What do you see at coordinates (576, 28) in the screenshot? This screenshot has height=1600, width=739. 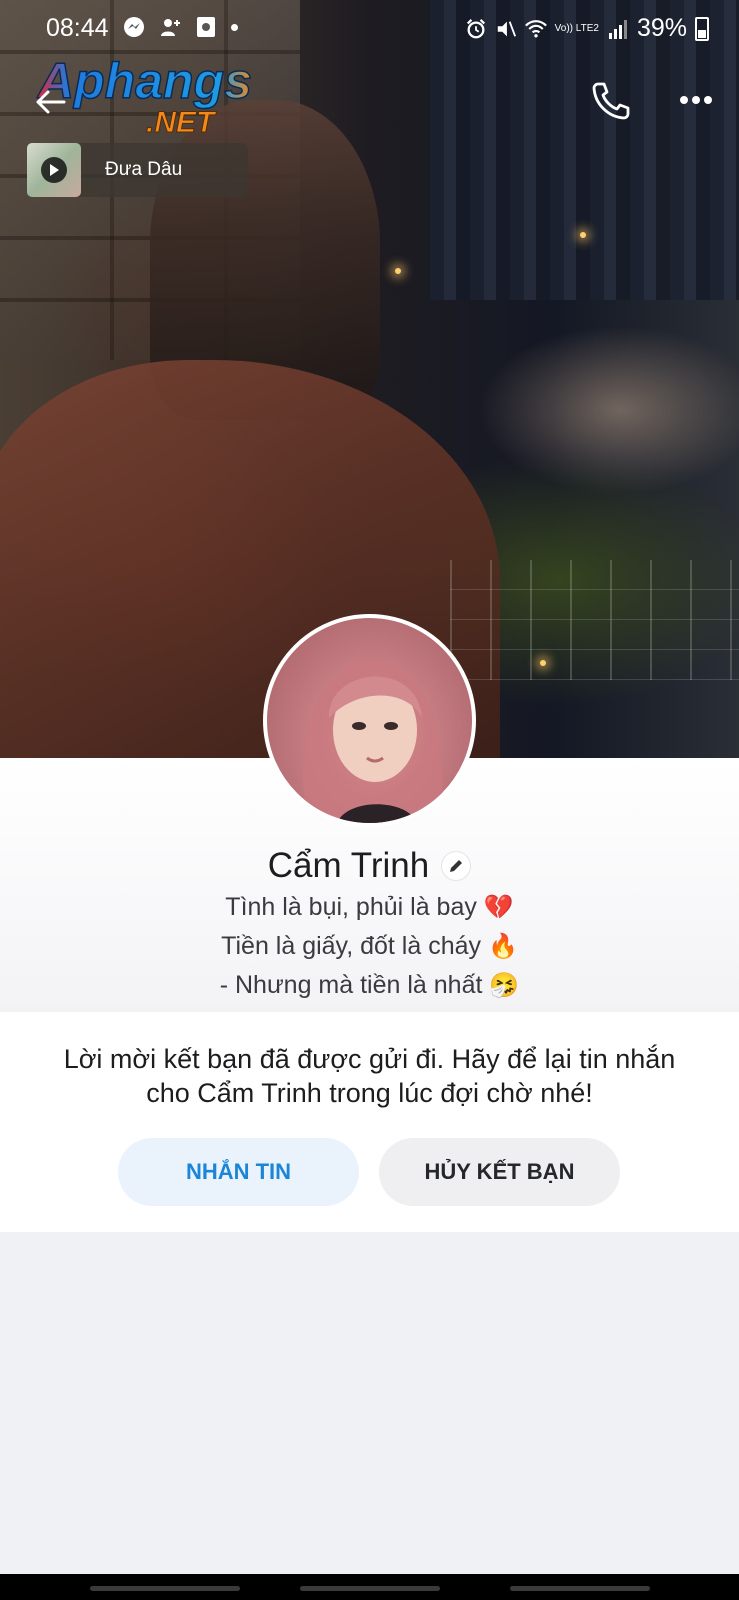 I see `network-type-label: Vo)) LTE2` at bounding box center [576, 28].